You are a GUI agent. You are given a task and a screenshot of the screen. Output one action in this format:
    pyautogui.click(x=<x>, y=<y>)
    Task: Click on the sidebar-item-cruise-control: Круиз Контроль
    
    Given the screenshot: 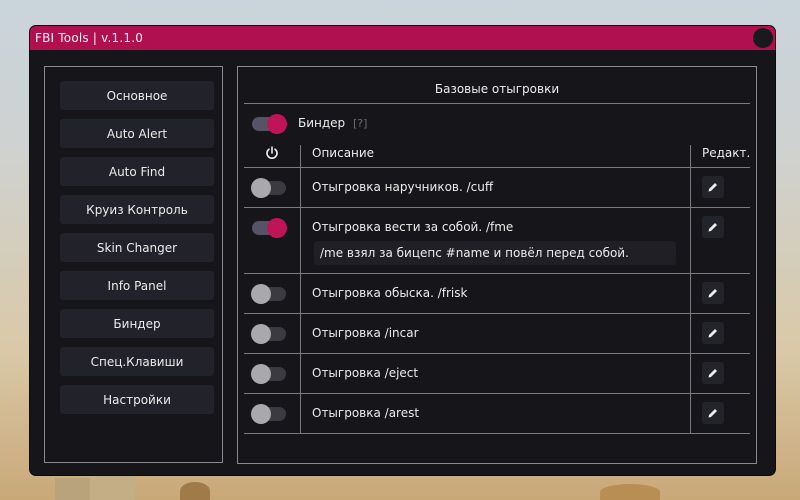 What is the action you would take?
    pyautogui.click(x=137, y=209)
    